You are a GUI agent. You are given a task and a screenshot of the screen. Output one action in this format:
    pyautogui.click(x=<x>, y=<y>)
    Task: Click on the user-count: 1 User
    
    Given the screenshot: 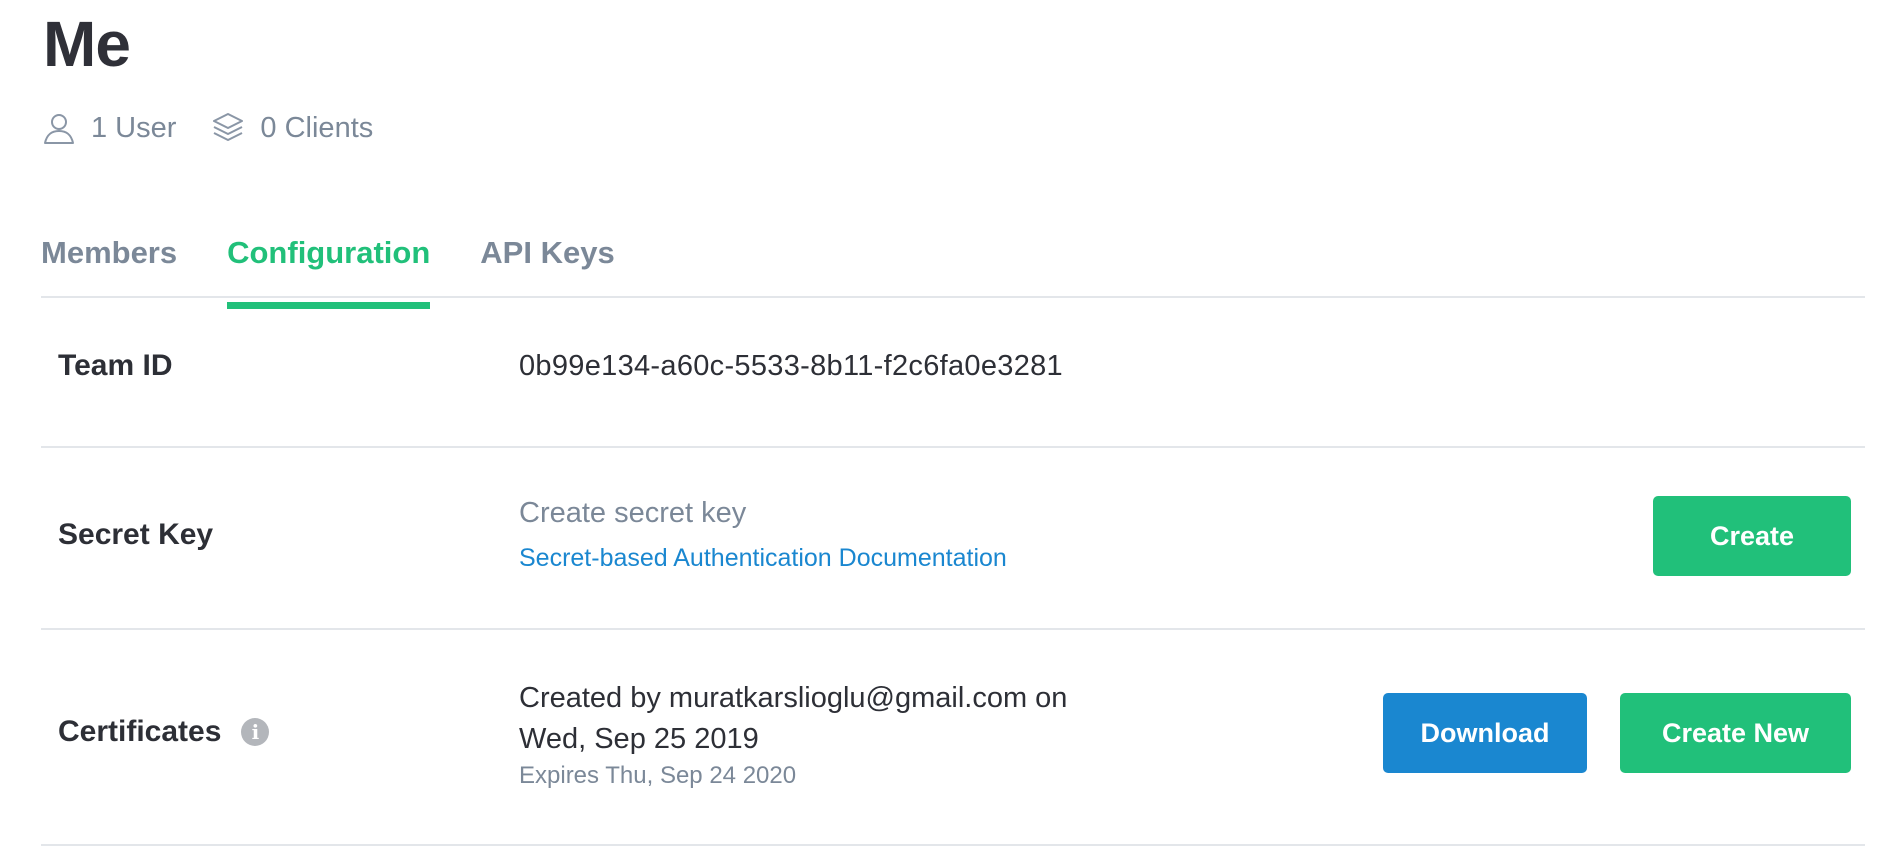 What is the action you would take?
    pyautogui.click(x=108, y=128)
    